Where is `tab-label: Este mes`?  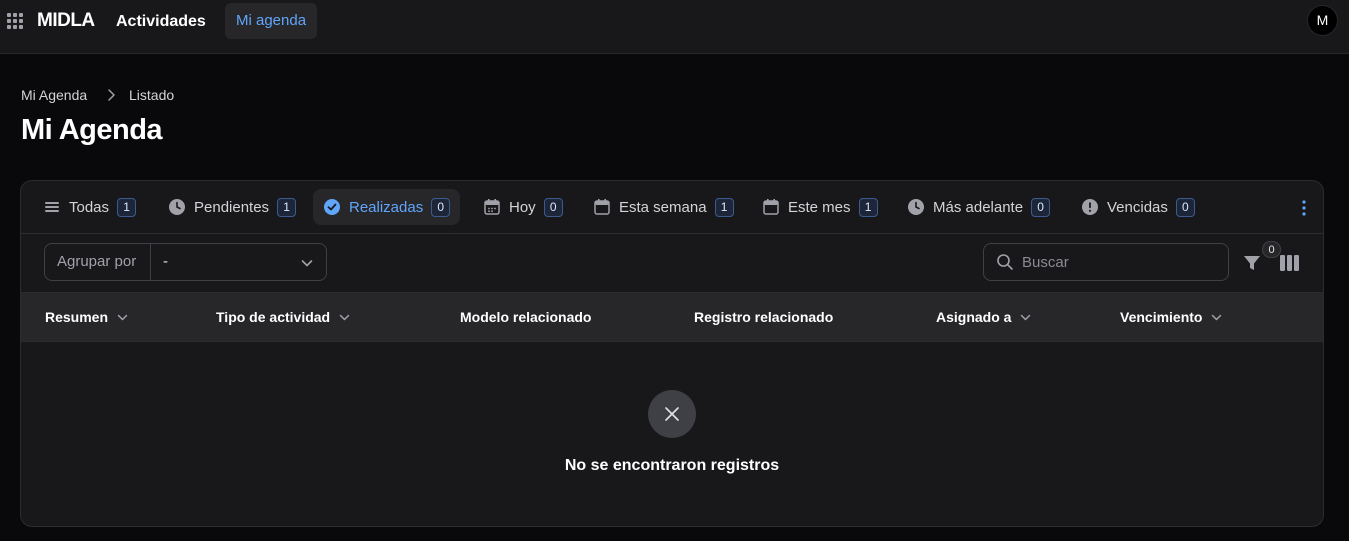
tab-label: Este mes is located at coordinates (819, 207).